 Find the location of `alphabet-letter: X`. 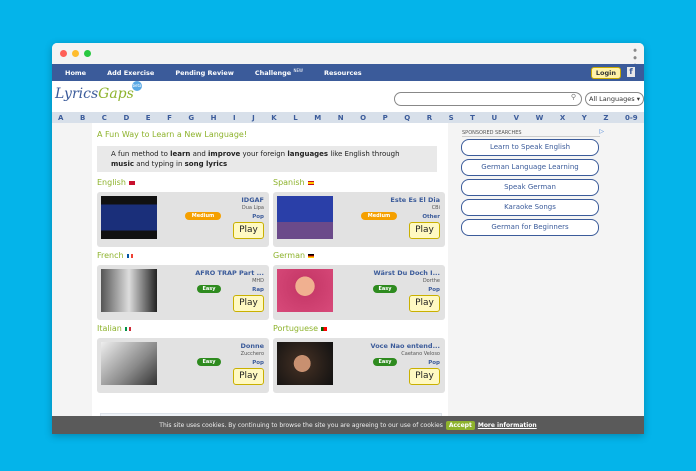

alphabet-letter: X is located at coordinates (562, 118).